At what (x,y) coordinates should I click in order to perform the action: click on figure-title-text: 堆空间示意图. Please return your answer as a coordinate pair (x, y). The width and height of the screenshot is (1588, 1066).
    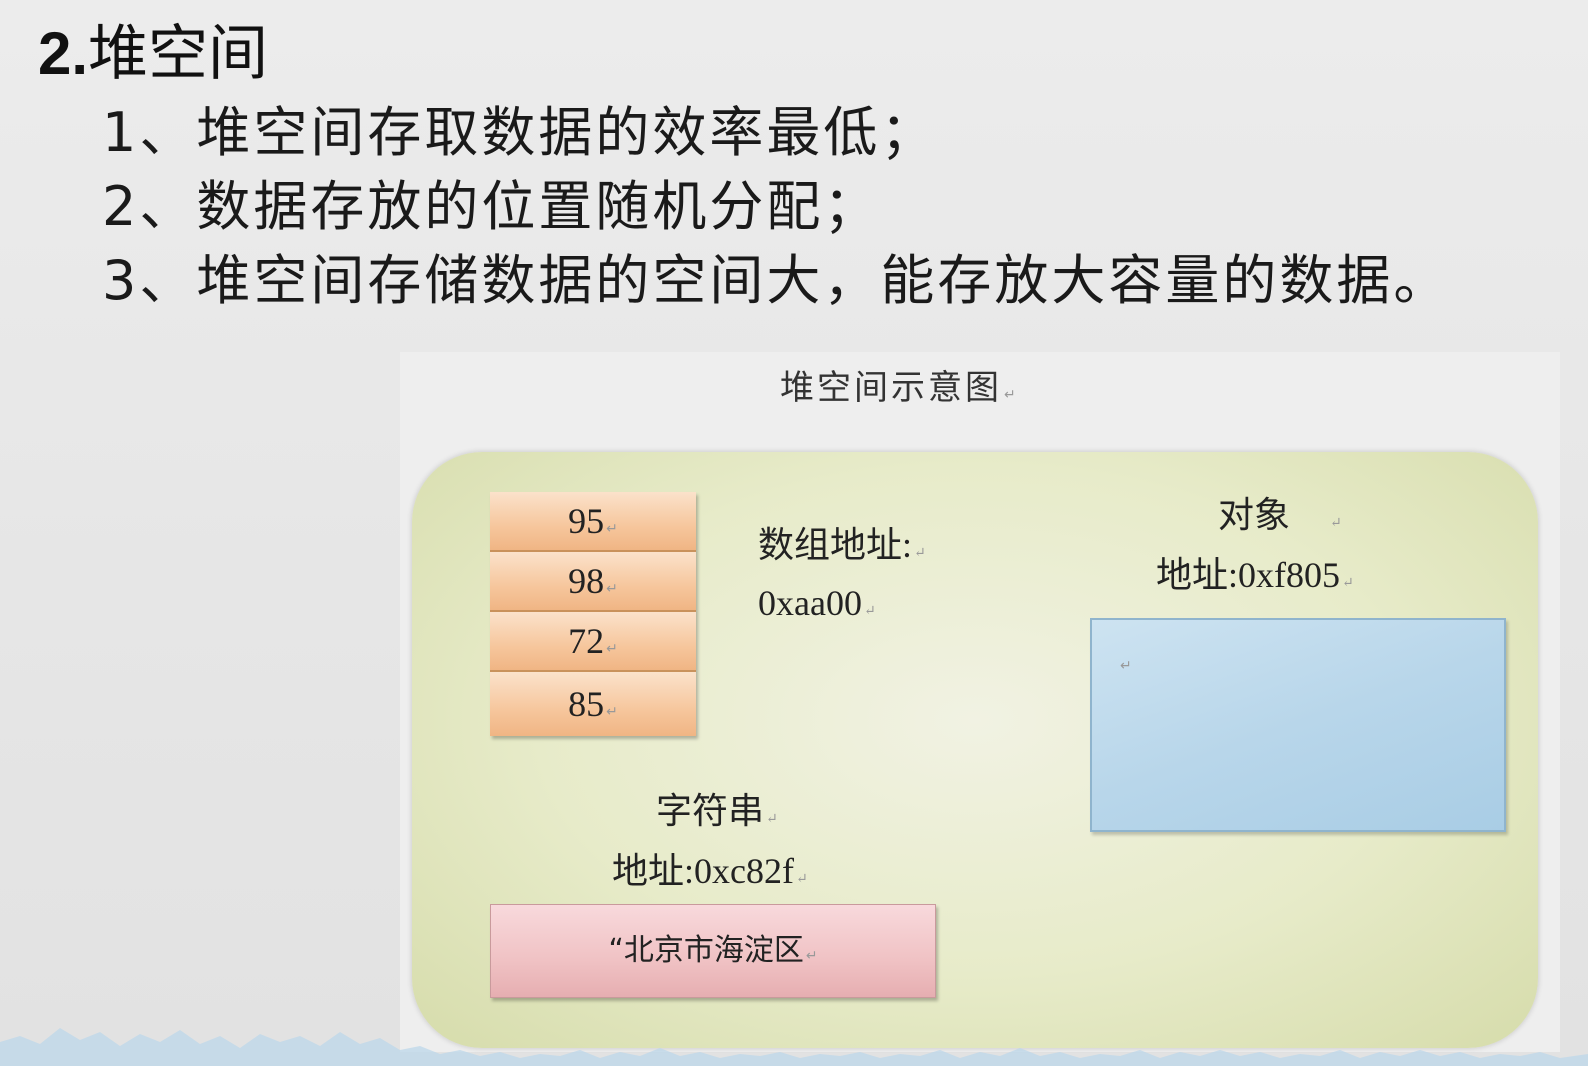
    Looking at the image, I should click on (891, 388).